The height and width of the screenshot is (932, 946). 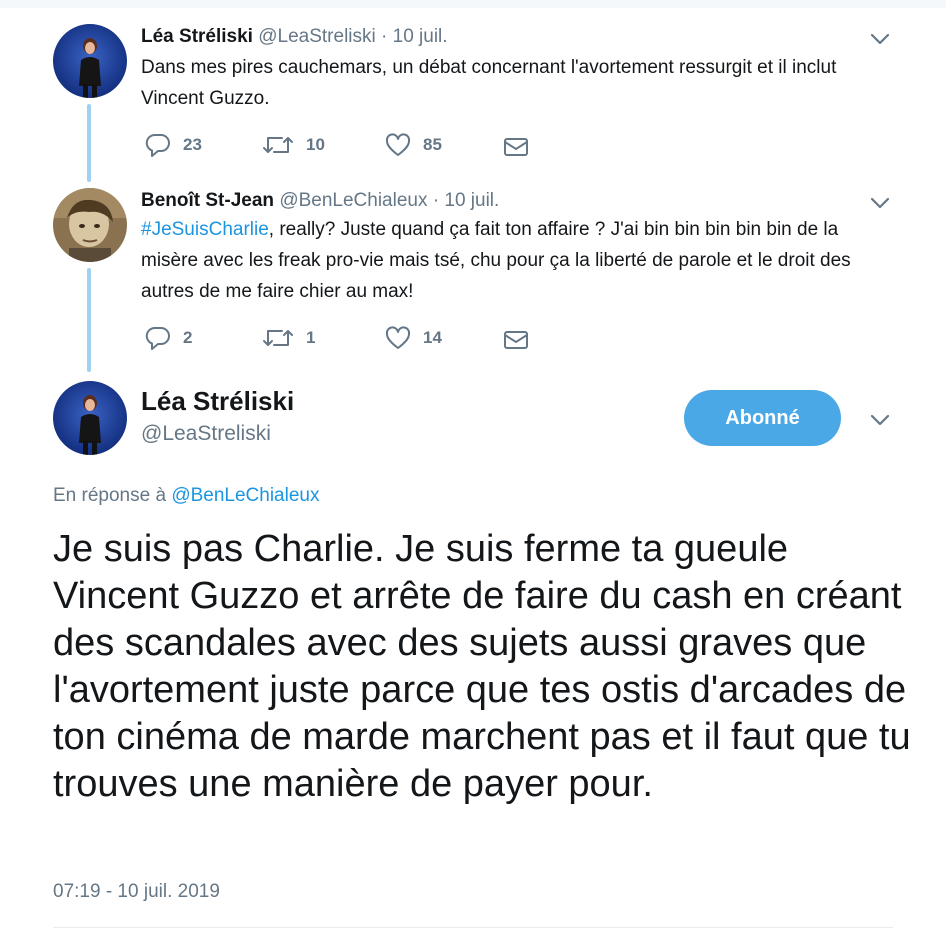 I want to click on retweet-button: 1, so click(x=288, y=338).